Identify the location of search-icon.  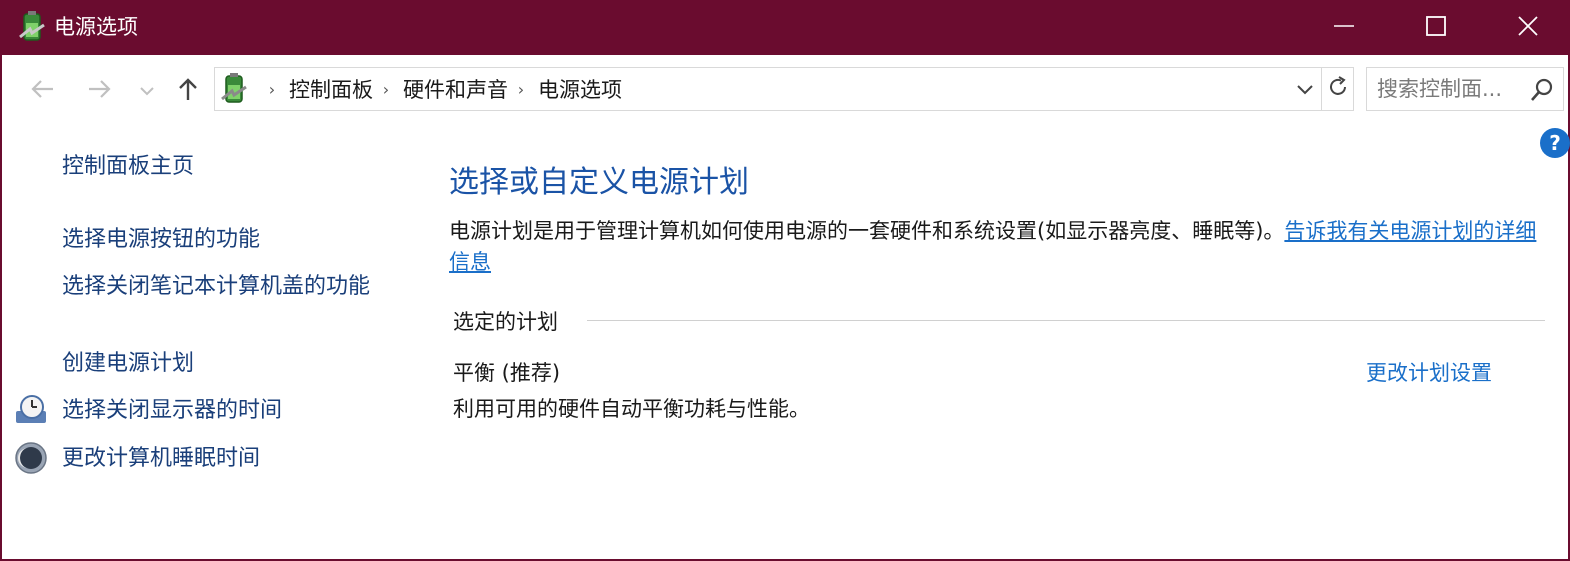
(1542, 90).